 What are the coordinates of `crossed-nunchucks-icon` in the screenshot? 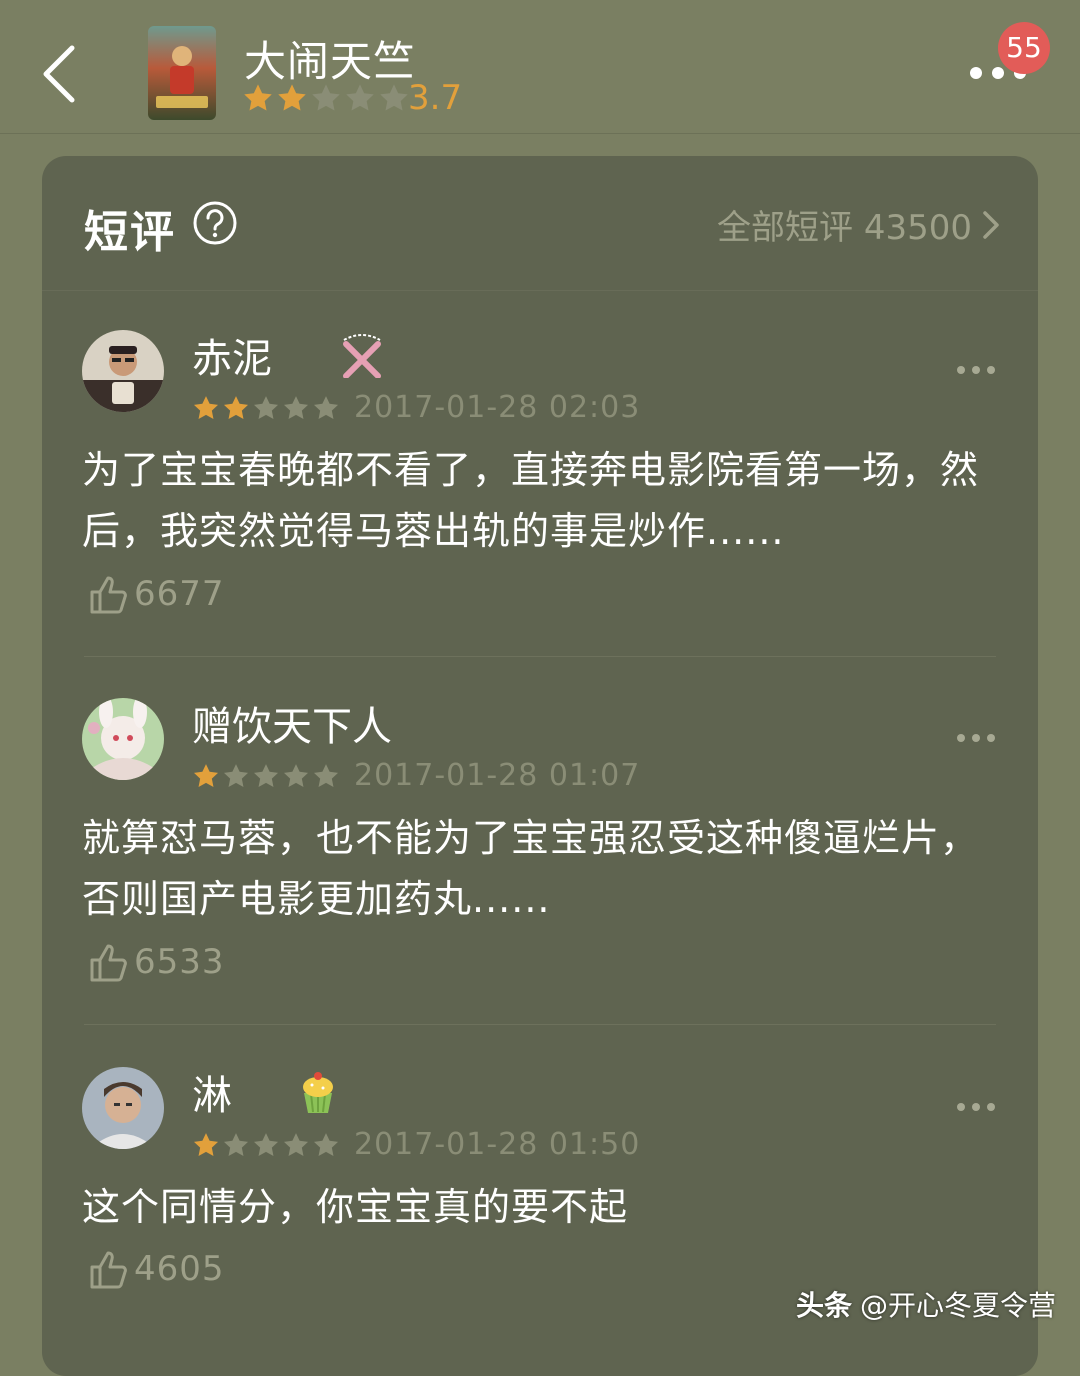 It's located at (362, 354).